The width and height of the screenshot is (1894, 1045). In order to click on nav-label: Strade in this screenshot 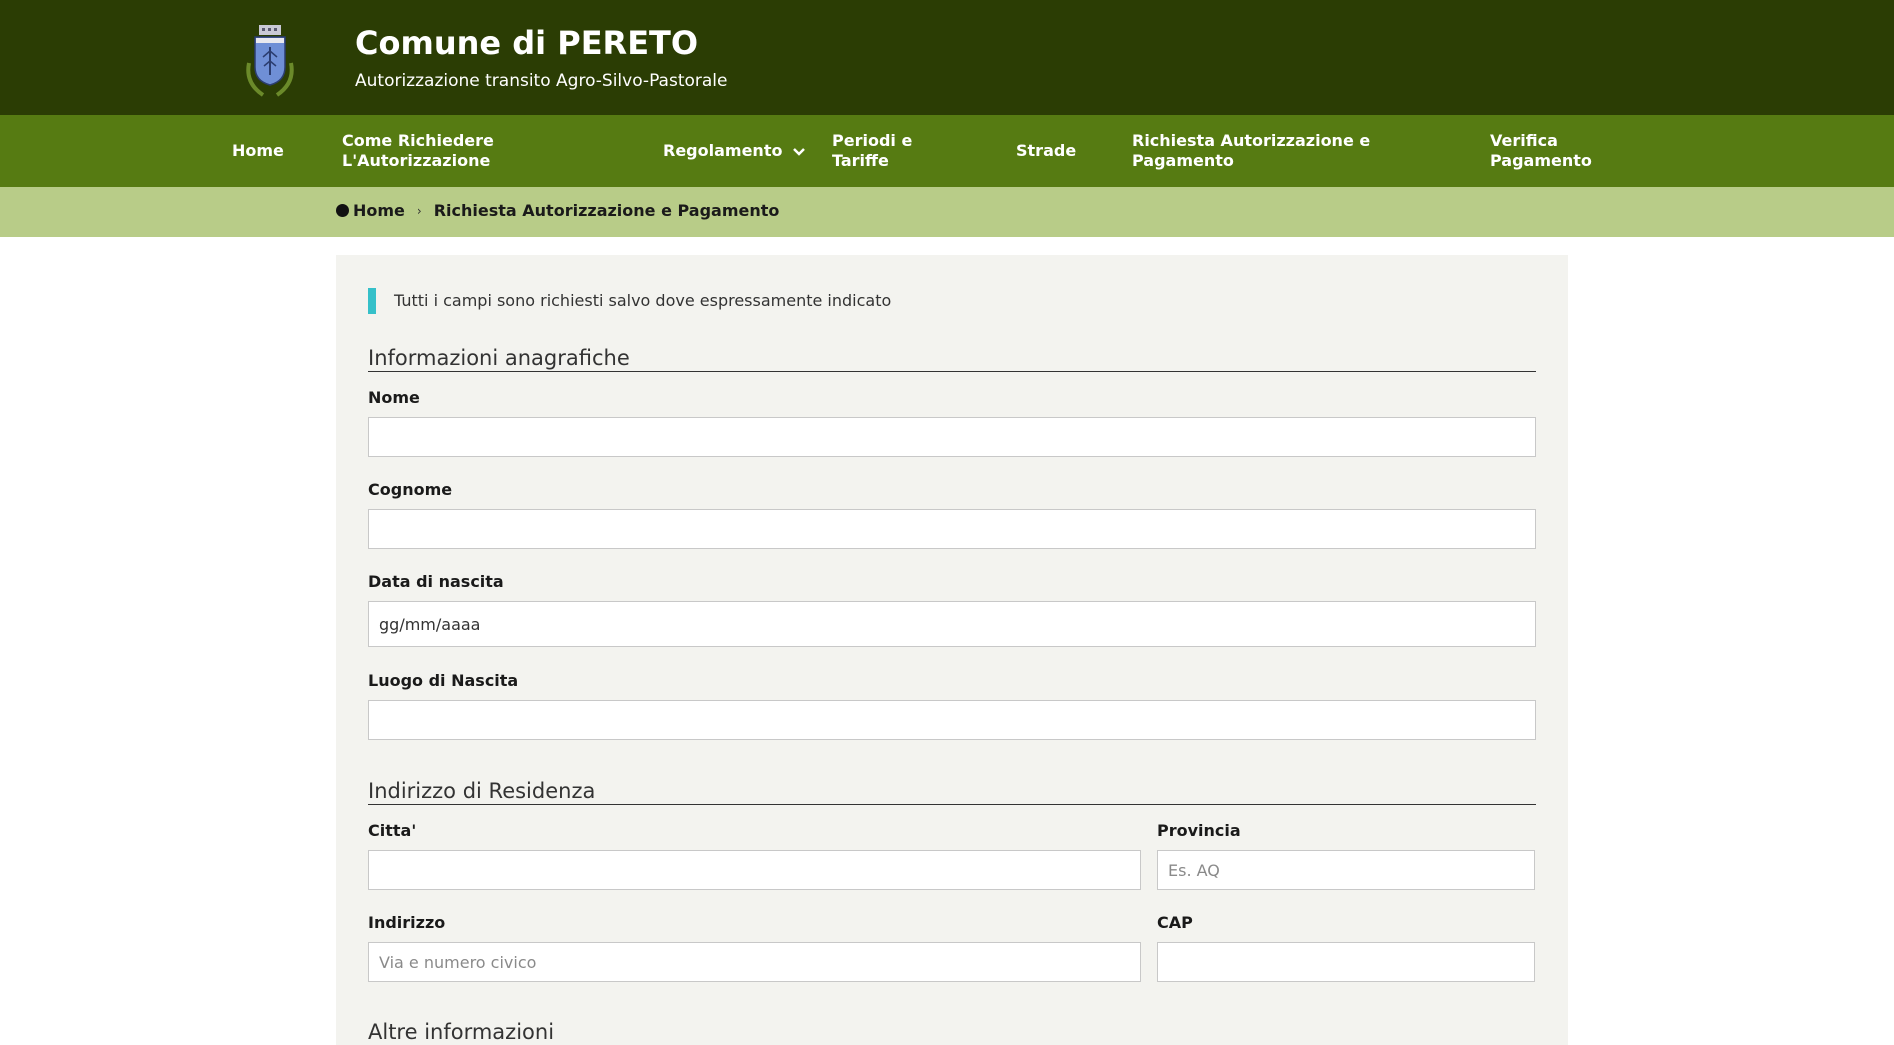, I will do `click(1046, 150)`.